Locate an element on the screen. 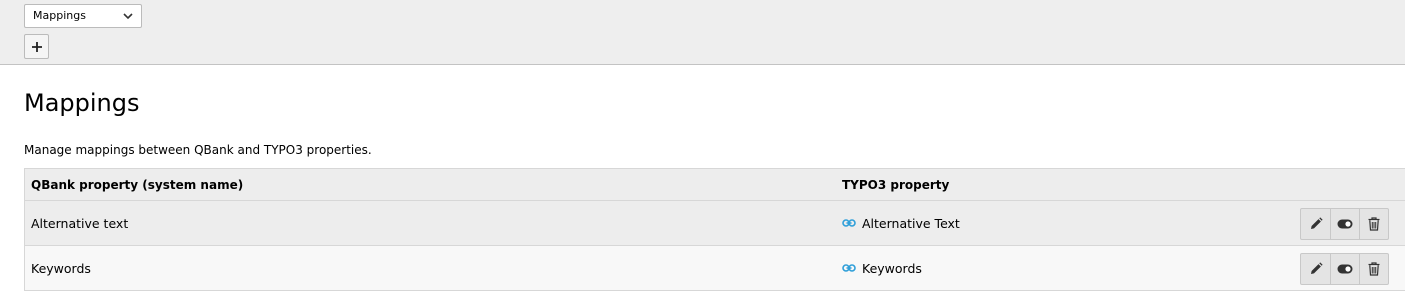 The image size is (1405, 303). module-select: Mappings is located at coordinates (83, 16).